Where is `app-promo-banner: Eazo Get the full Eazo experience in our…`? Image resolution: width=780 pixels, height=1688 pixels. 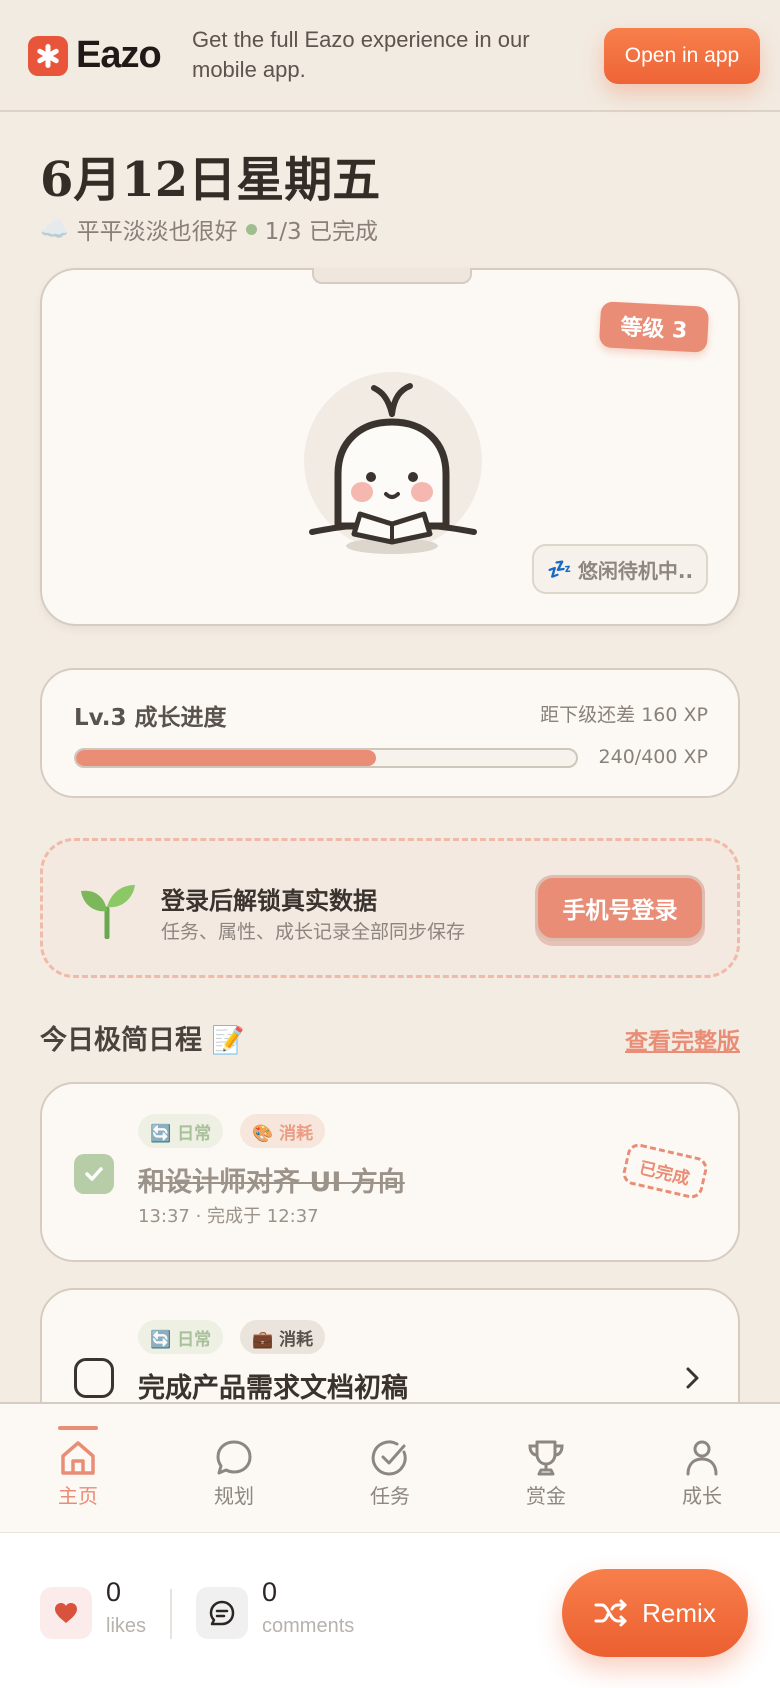
app-promo-banner: Eazo Get the full Eazo experience in our… is located at coordinates (390, 56).